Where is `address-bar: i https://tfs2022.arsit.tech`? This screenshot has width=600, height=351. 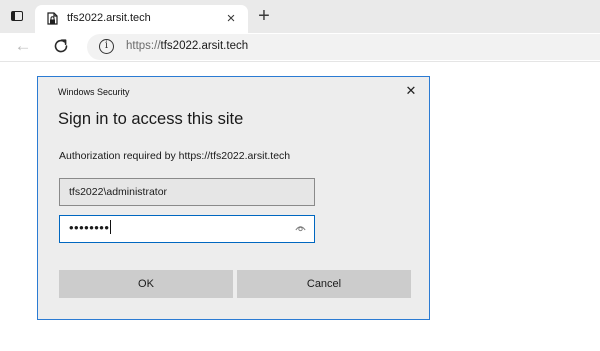
address-bar: i https://tfs2022.arsit.tech is located at coordinates (343, 47).